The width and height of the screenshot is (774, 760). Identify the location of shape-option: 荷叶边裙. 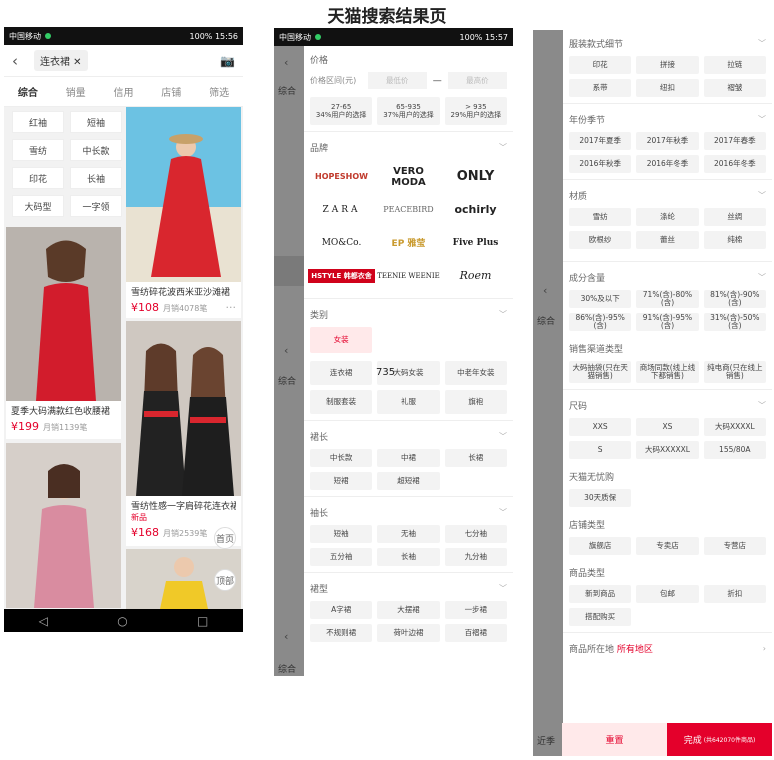
(408, 633).